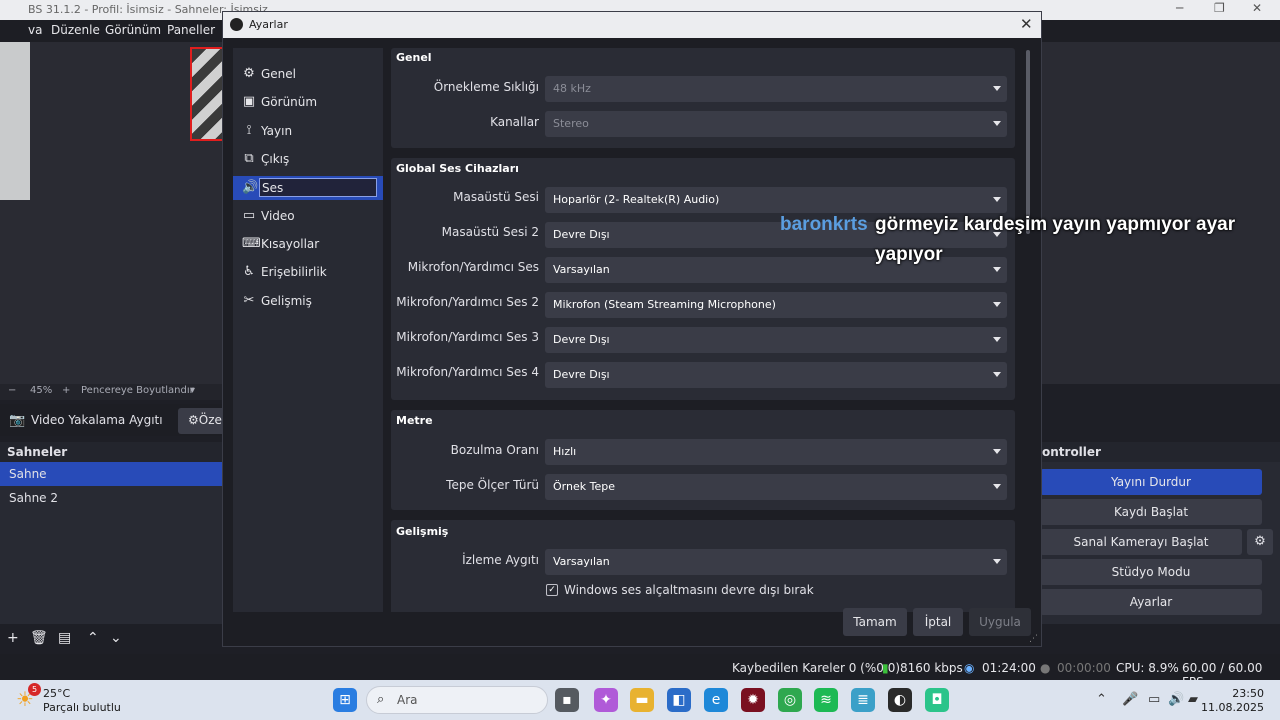 Image resolution: width=1280 pixels, height=720 pixels. I want to click on select-value: Hoparlör (2- Realtek(R) Audio), so click(636, 199).